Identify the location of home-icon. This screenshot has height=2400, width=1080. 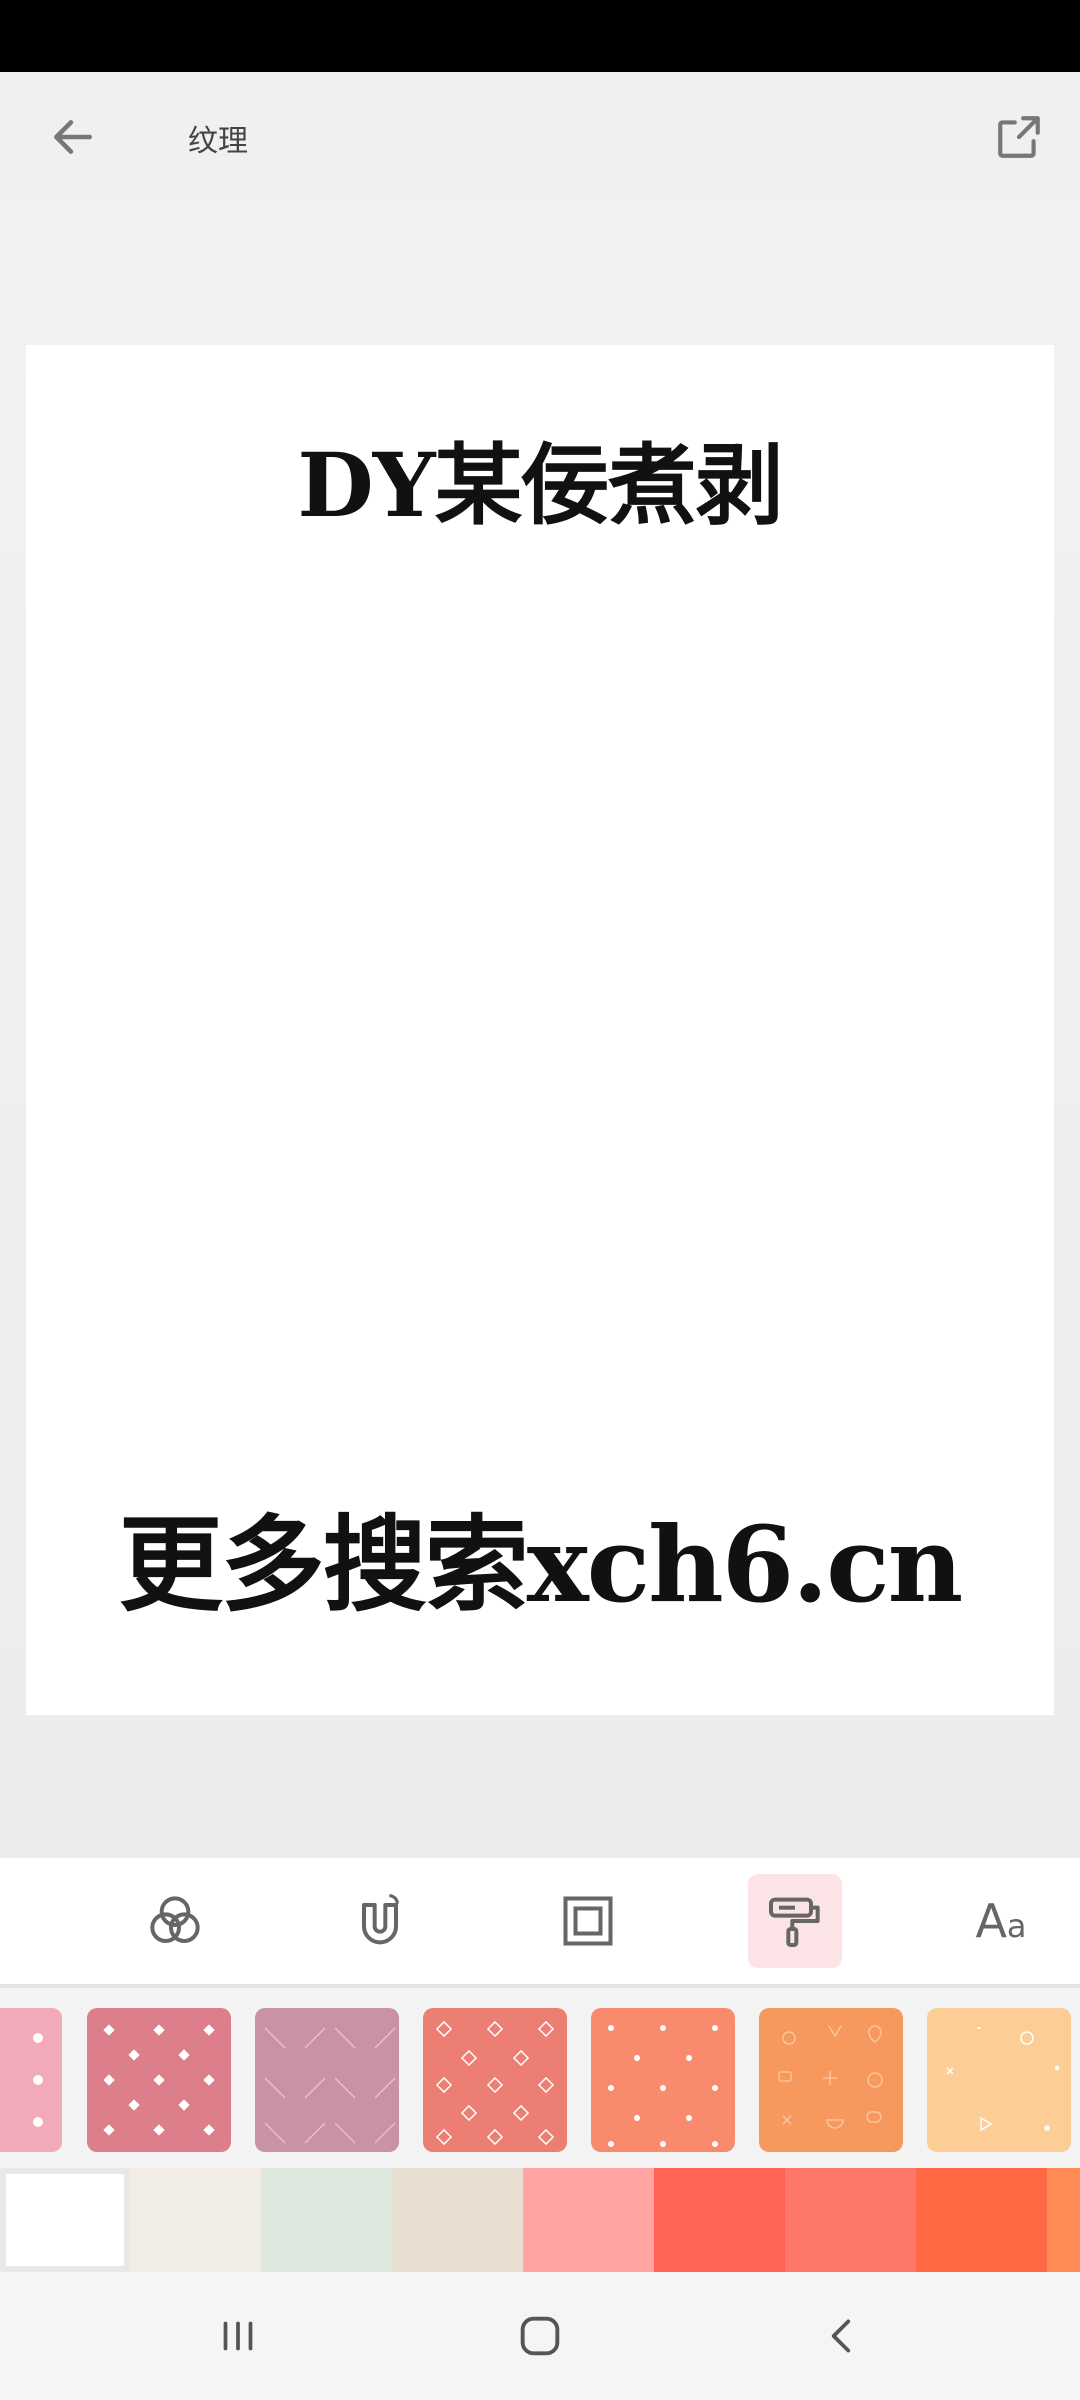
(540, 2336).